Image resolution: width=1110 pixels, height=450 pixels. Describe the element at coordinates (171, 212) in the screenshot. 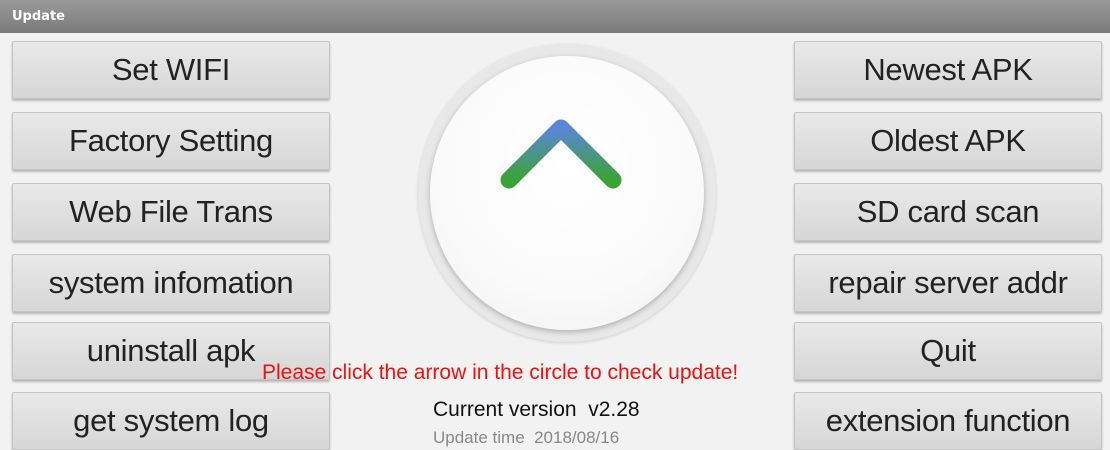

I see `web-file-trans-button: Web File Trans` at that location.